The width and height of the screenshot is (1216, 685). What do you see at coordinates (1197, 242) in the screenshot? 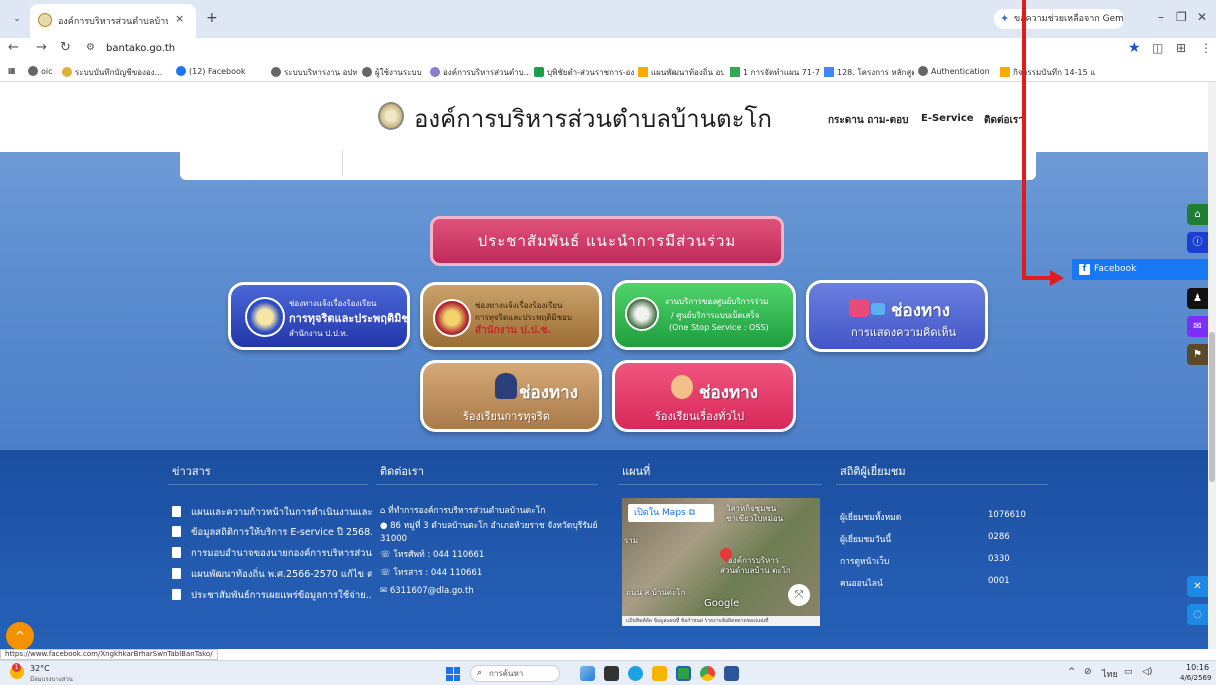
I see `info-icon: ⓘ` at bounding box center [1197, 242].